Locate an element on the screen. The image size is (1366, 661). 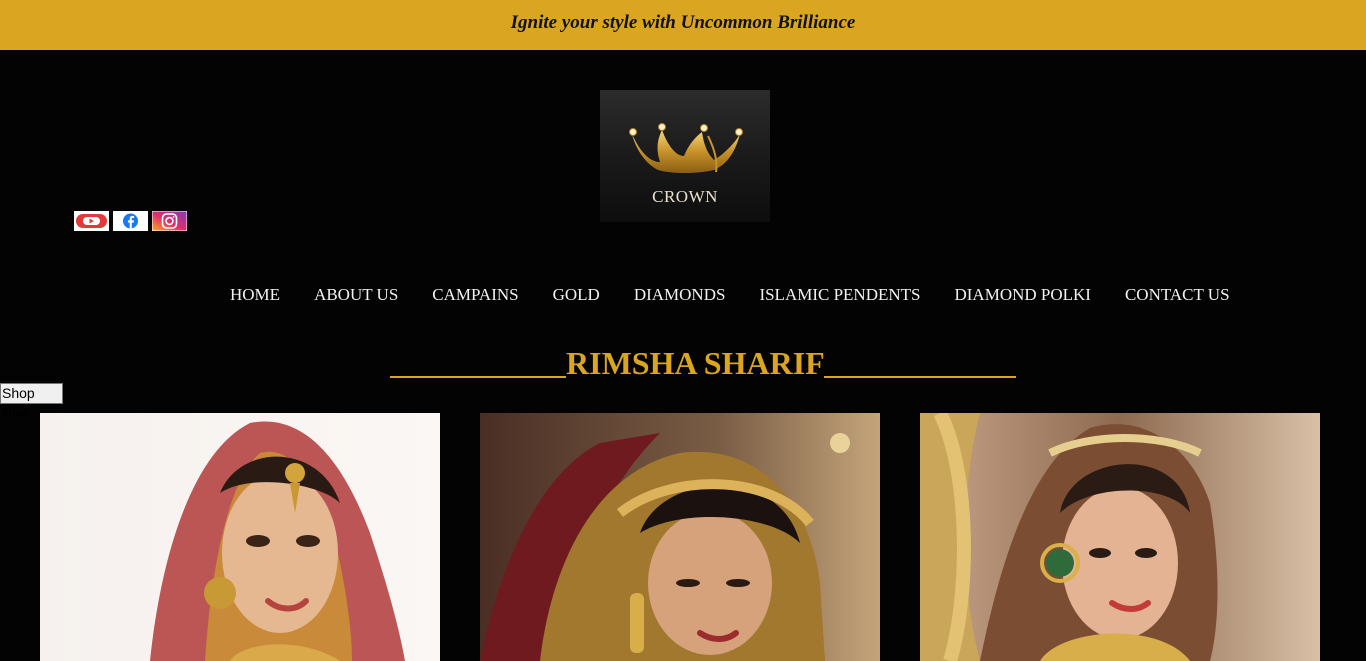
crown-logo: CROWN is located at coordinates (685, 156).